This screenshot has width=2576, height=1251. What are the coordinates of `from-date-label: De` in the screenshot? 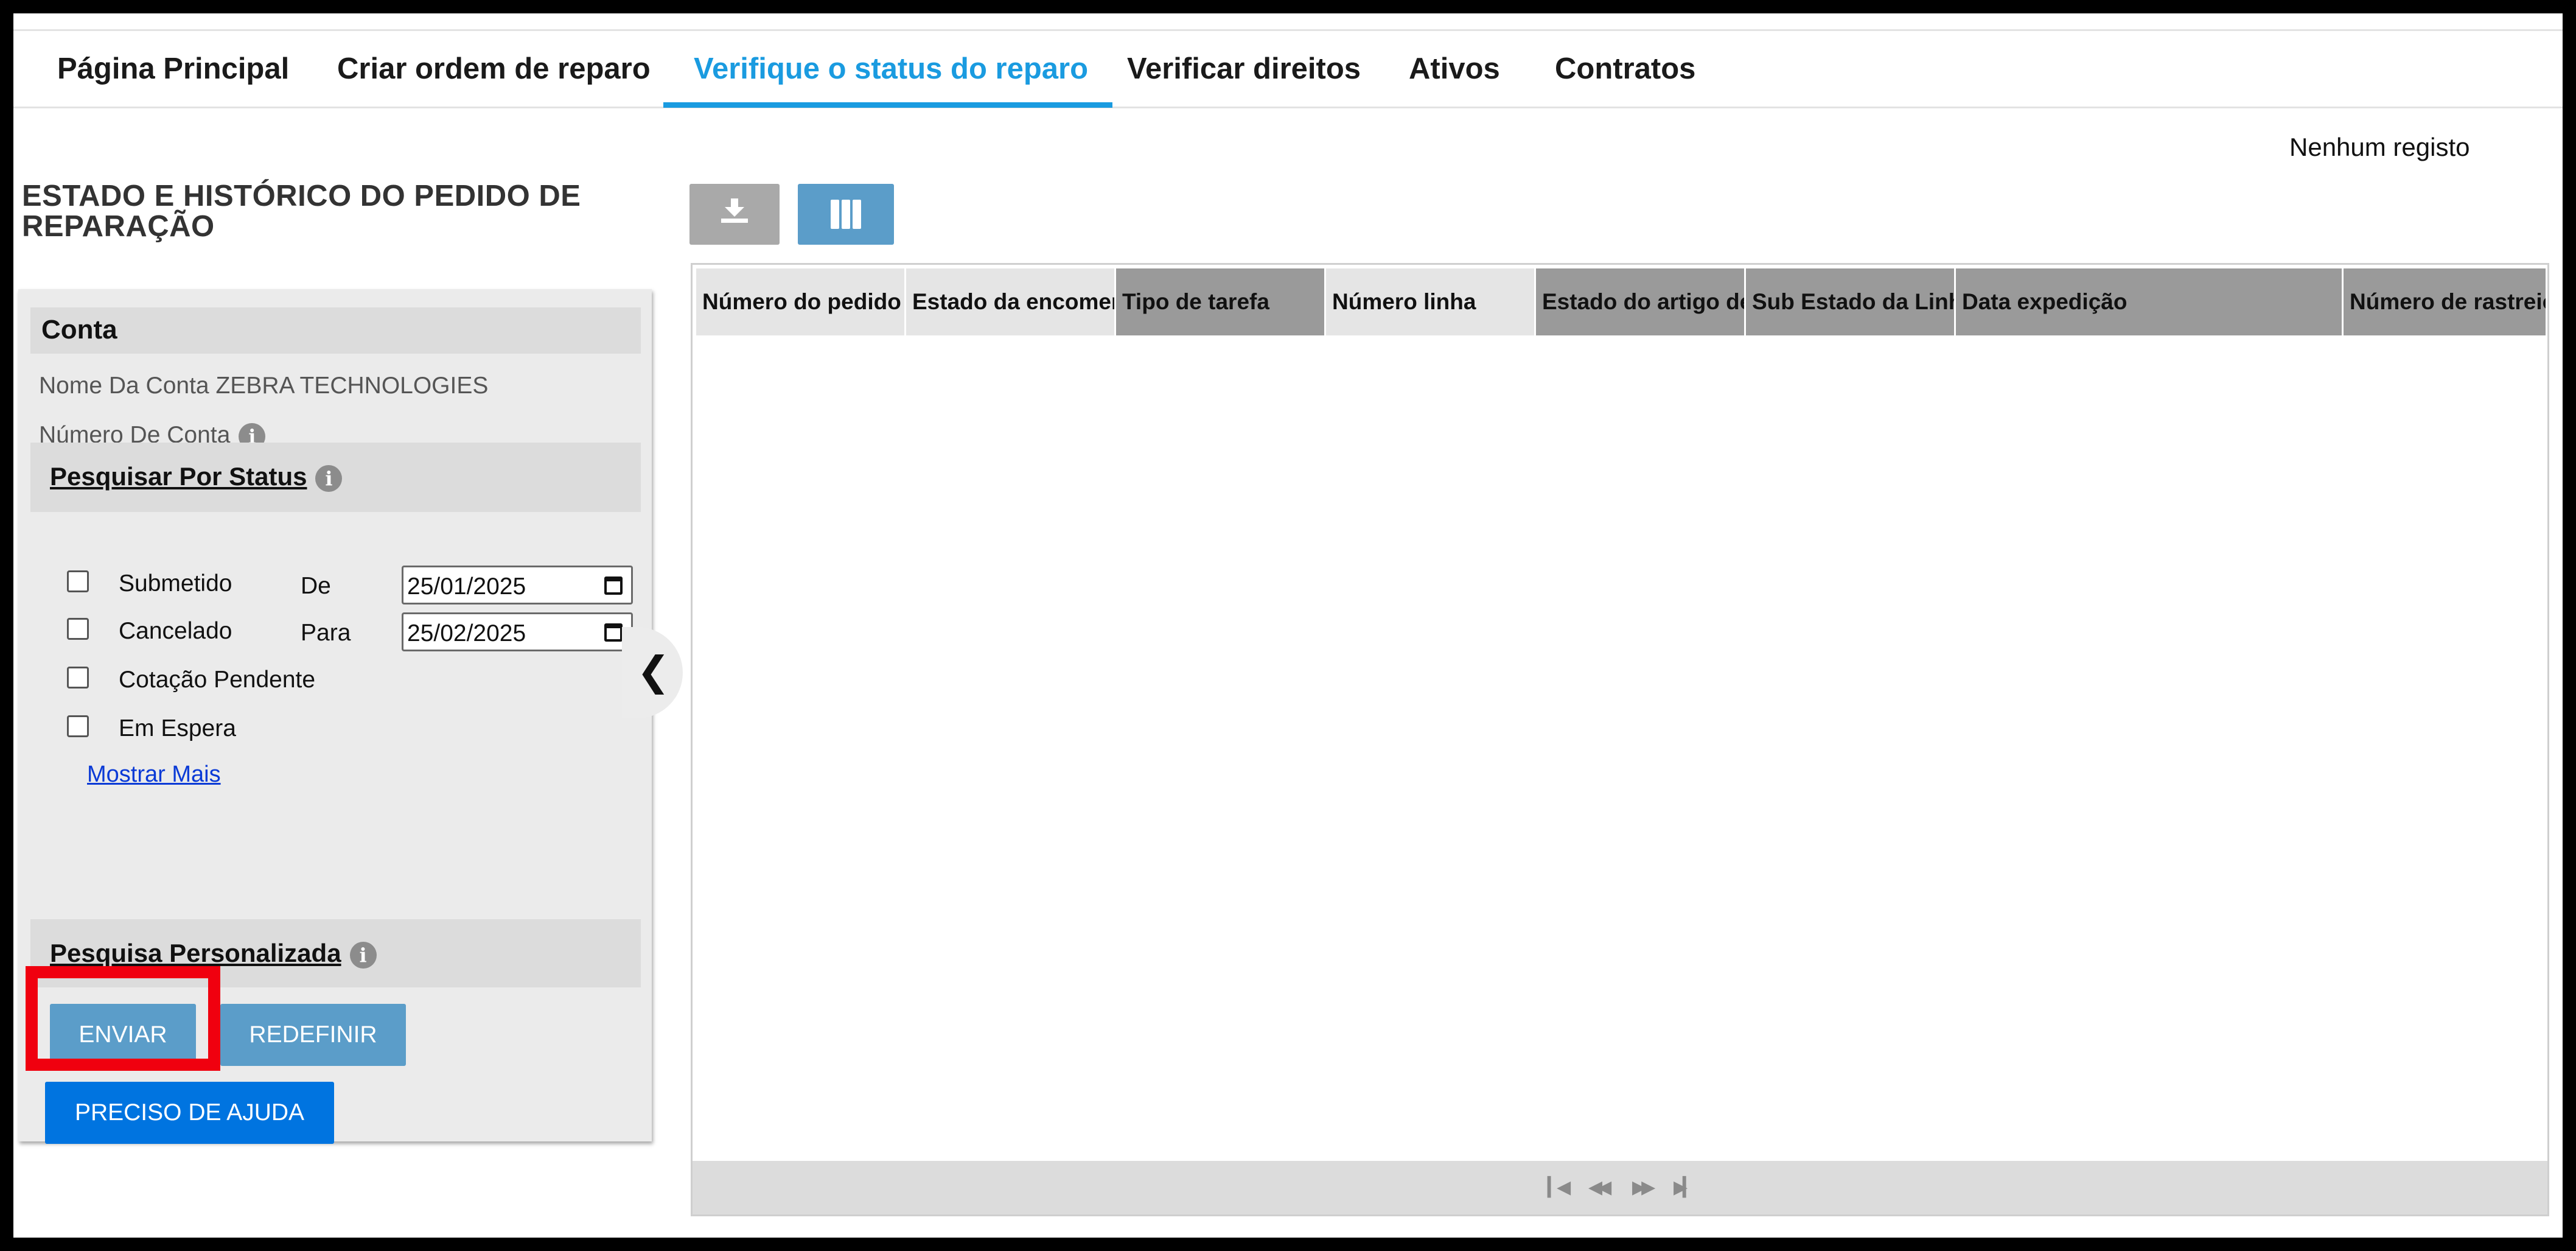 It's located at (316, 586).